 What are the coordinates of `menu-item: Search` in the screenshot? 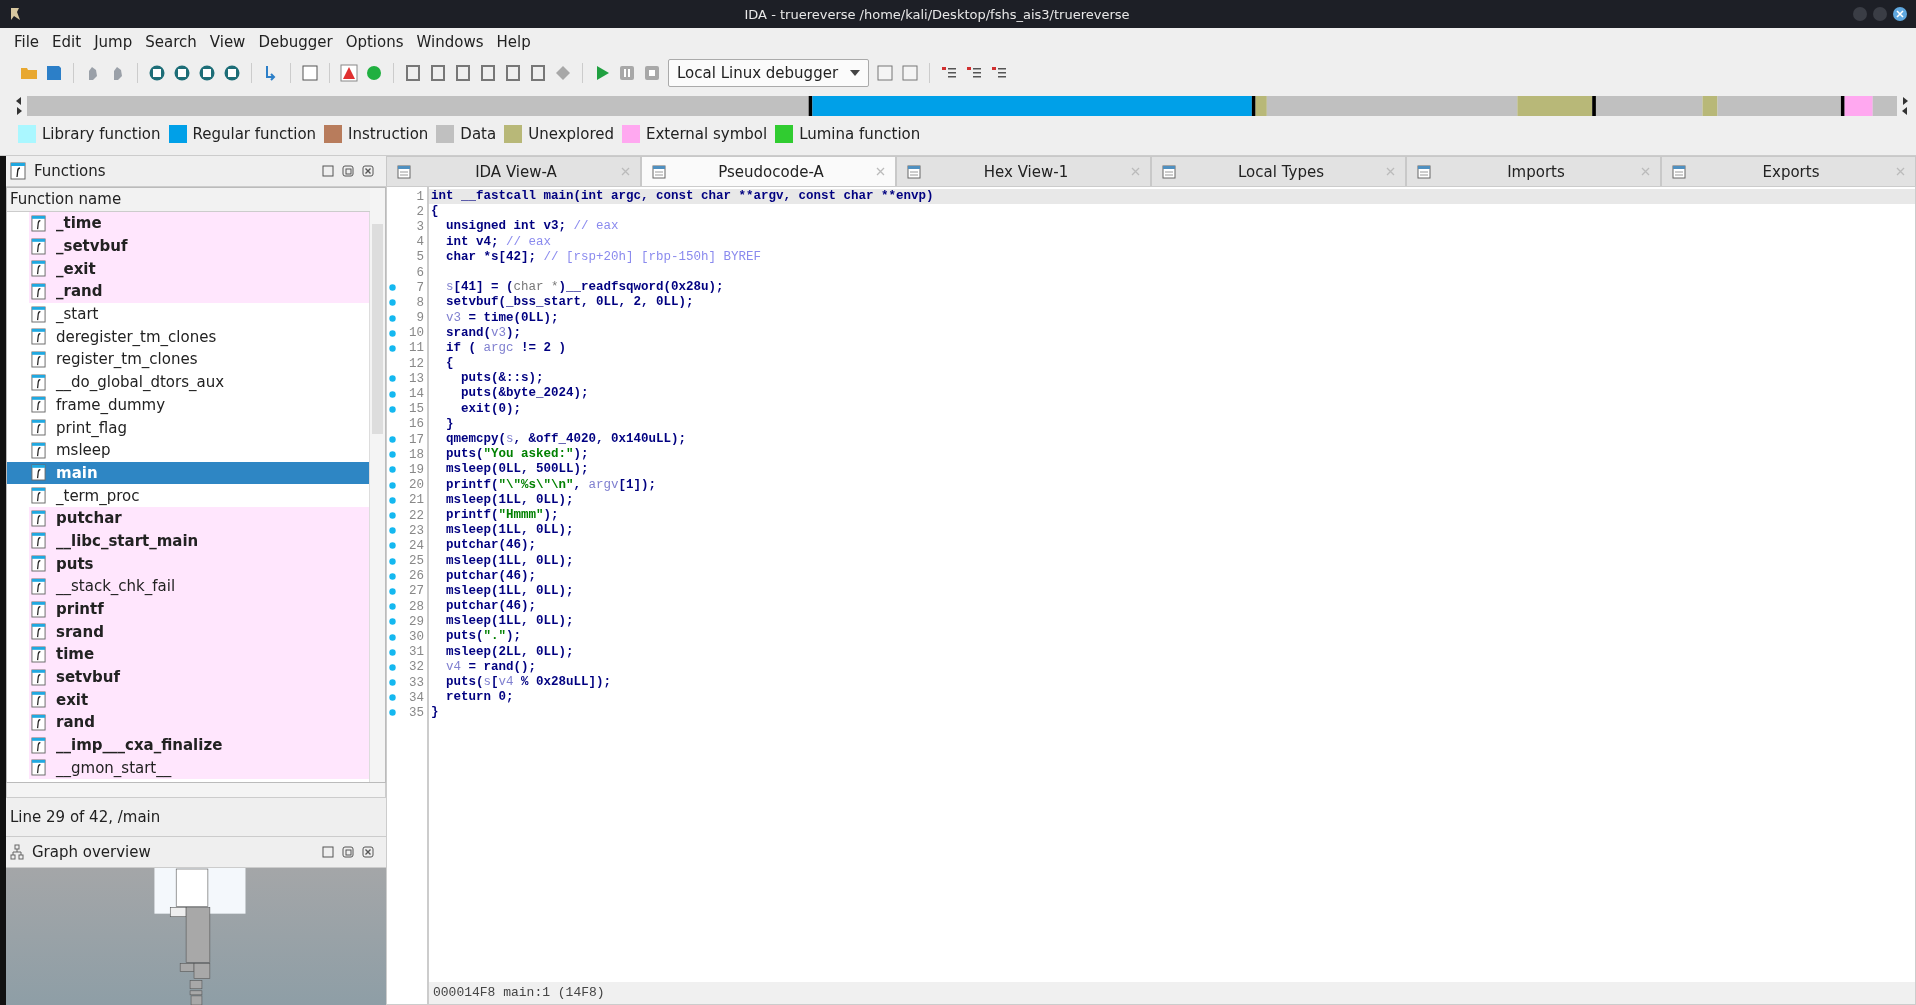 It's located at (171, 42).